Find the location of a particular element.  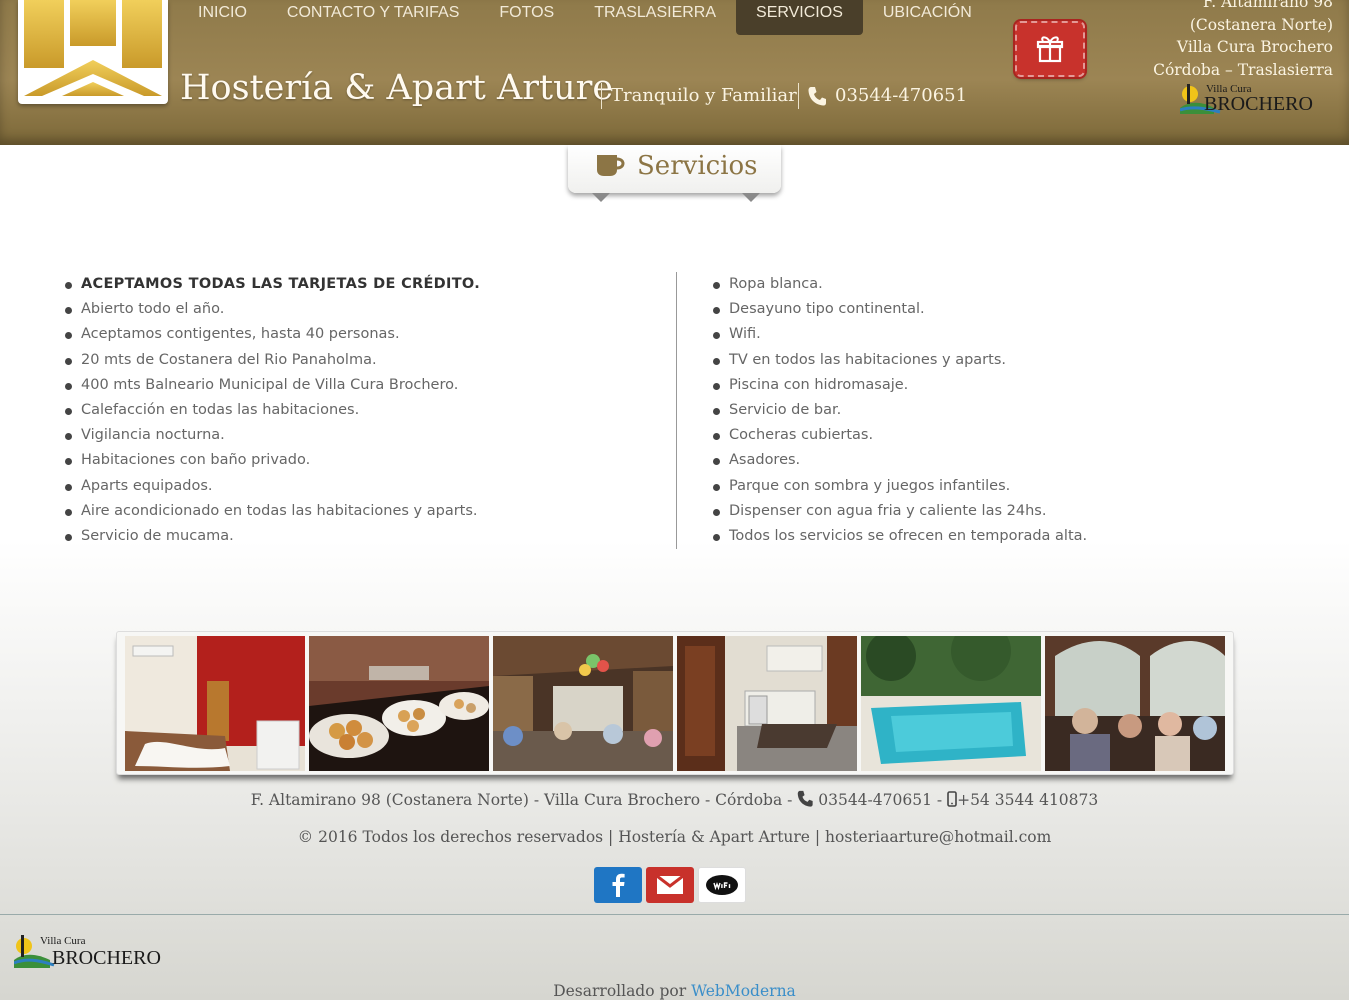

list-item: 20 mts de Costanera del Rio Panaholma. is located at coordinates (272, 360).